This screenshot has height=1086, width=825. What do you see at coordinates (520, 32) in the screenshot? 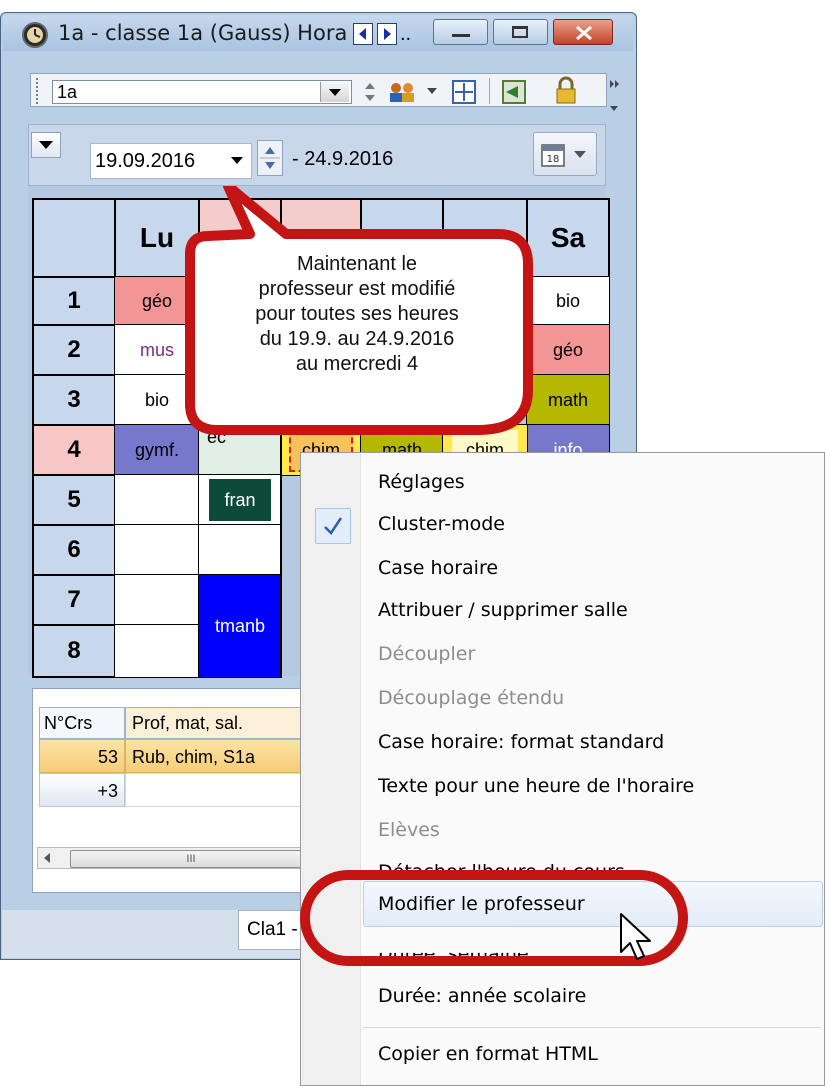
I see `maximize-button` at bounding box center [520, 32].